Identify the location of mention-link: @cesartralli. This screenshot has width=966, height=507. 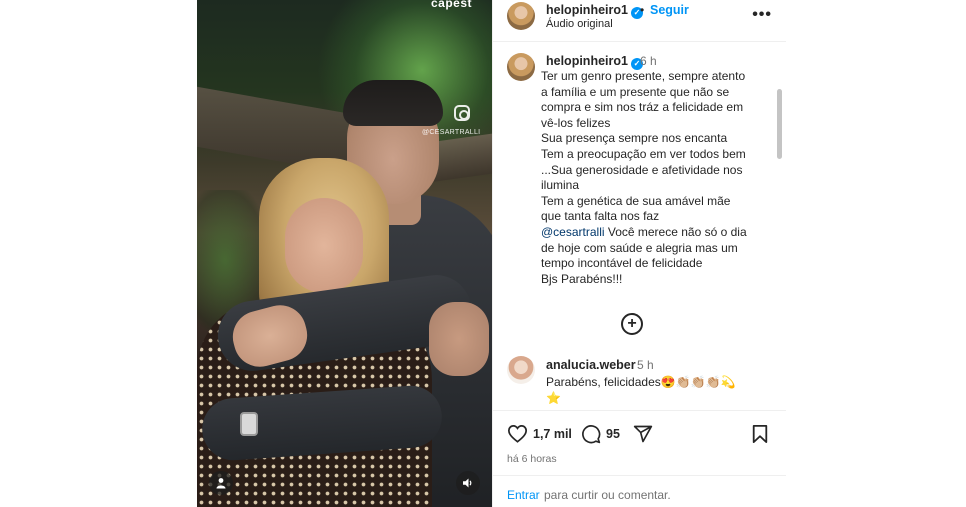
(573, 232).